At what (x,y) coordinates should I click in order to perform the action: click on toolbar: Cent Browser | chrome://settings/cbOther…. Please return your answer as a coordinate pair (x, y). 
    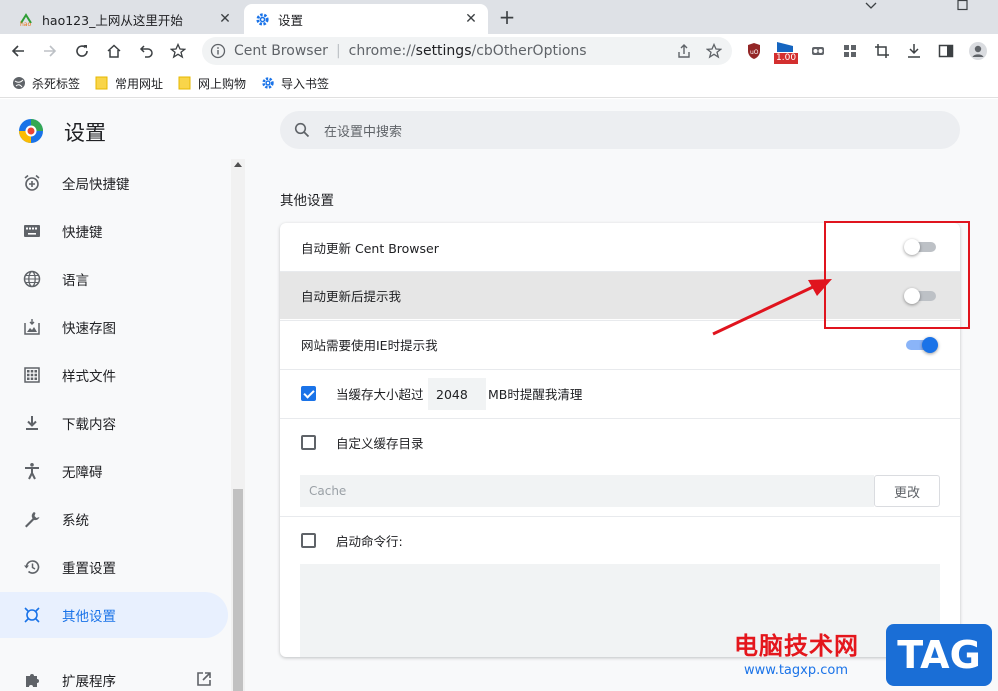
    Looking at the image, I should click on (499, 51).